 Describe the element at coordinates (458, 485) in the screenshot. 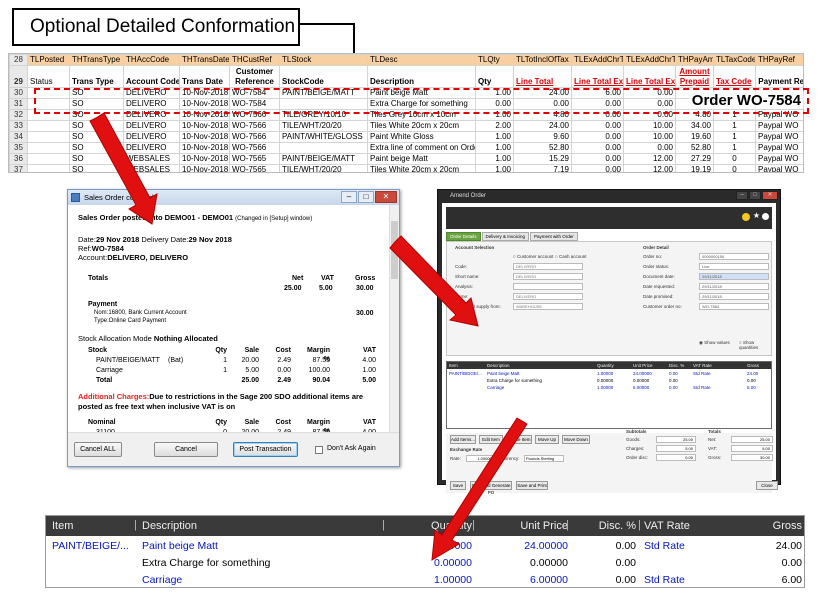

I see `save-button: Save` at that location.